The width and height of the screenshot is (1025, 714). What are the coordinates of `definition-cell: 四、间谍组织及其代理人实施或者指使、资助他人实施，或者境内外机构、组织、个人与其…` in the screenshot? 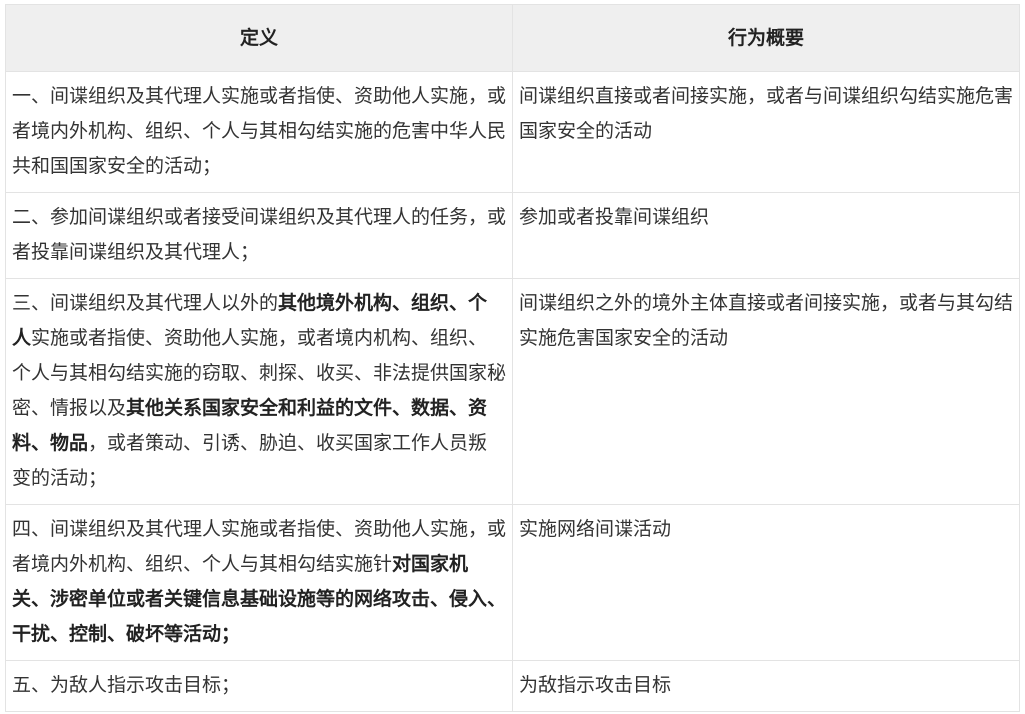 It's located at (259, 582).